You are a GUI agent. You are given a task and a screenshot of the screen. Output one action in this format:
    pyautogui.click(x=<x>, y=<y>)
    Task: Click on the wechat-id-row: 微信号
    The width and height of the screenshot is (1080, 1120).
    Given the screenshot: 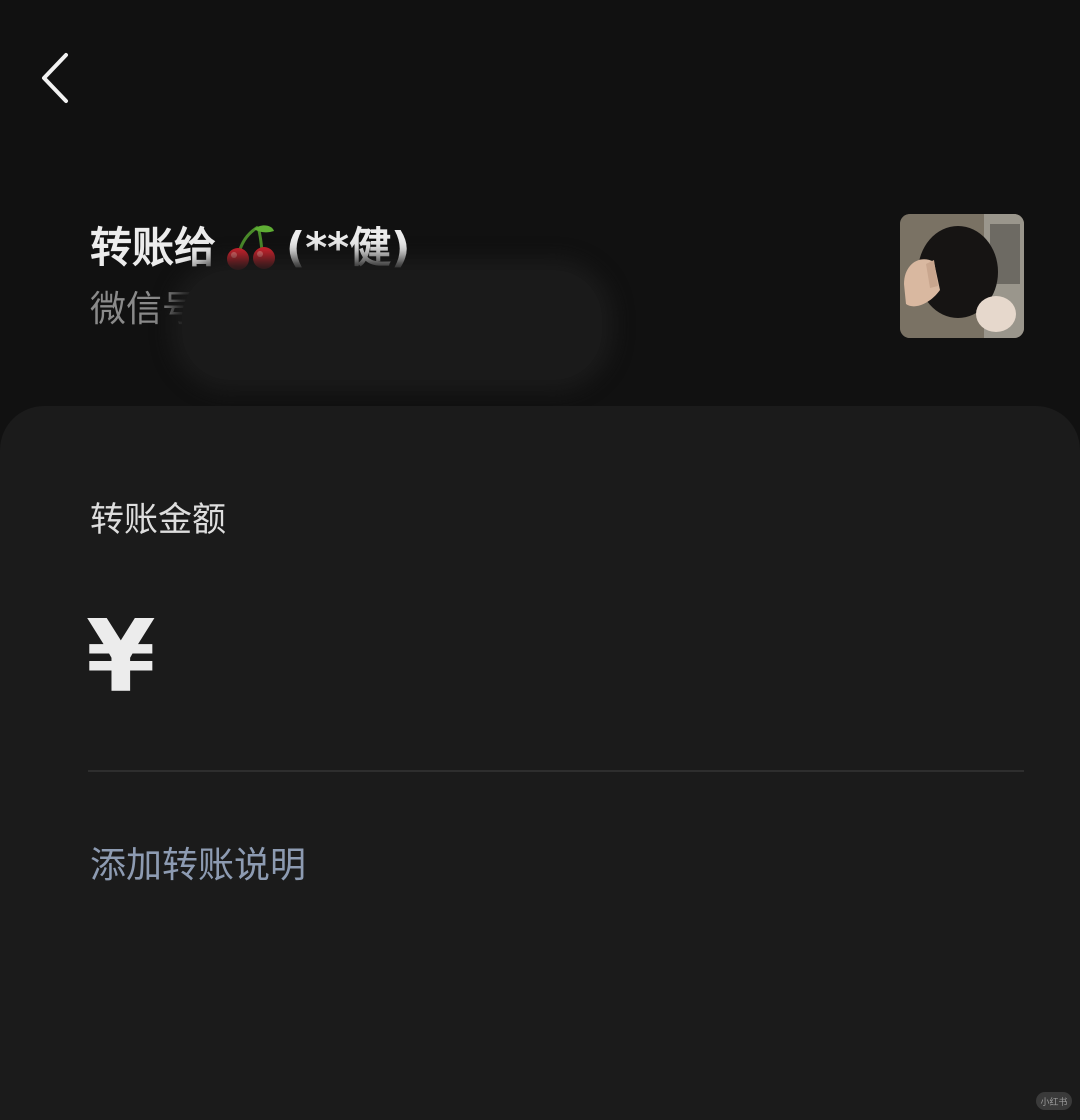 What is the action you would take?
    pyautogui.click(x=557, y=325)
    